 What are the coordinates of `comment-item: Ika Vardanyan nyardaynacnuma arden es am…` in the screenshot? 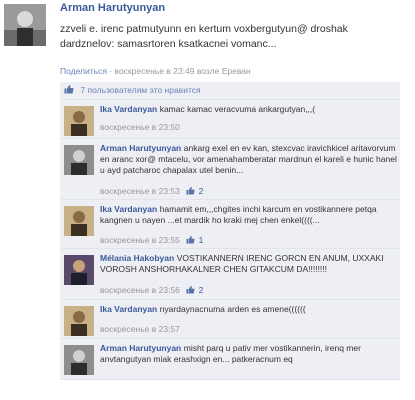 It's located at (230, 319).